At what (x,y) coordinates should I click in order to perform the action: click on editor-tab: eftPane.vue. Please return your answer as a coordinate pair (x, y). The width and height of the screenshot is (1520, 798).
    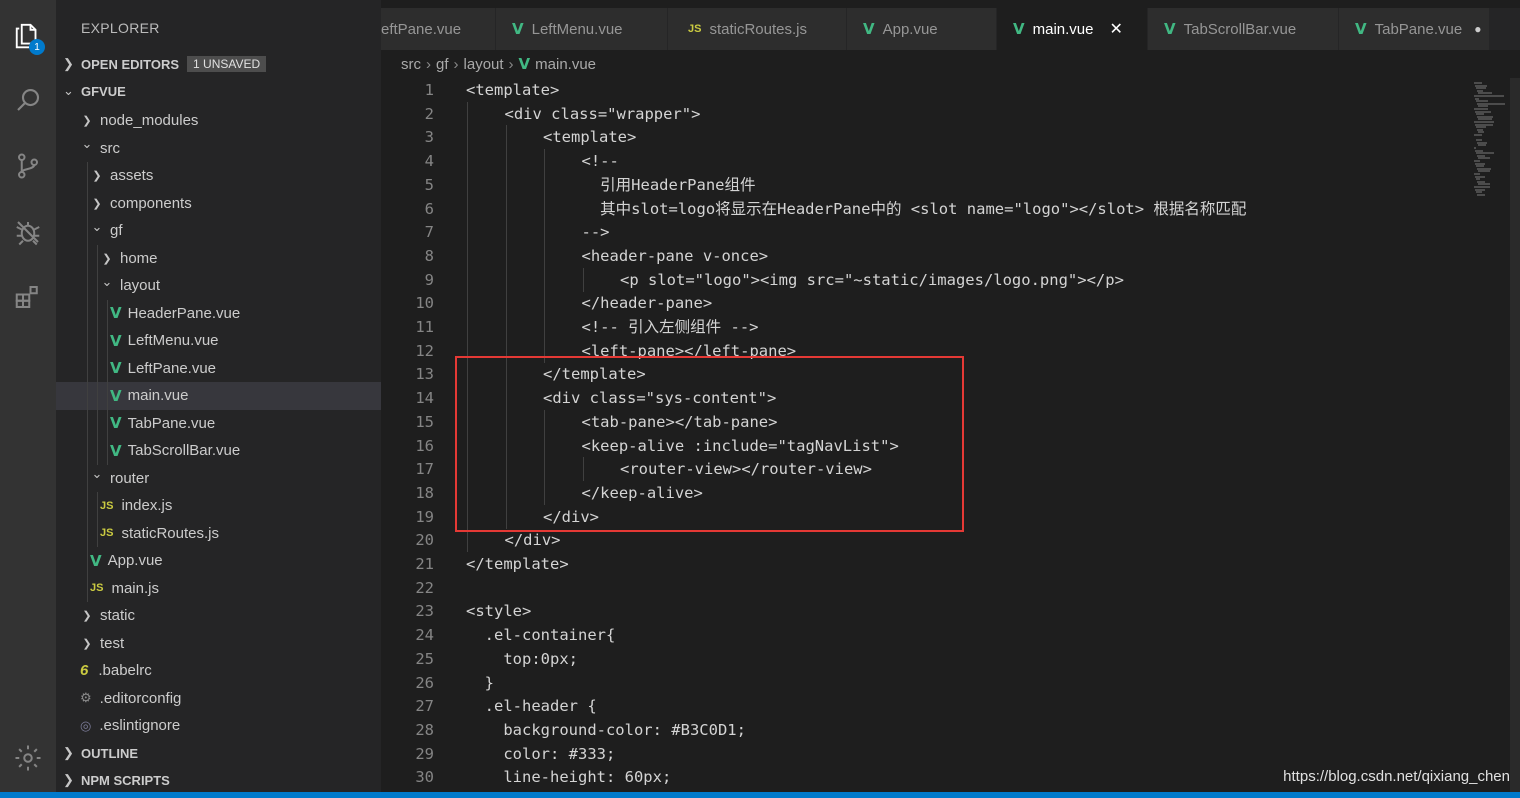
    Looking at the image, I should click on (438, 29).